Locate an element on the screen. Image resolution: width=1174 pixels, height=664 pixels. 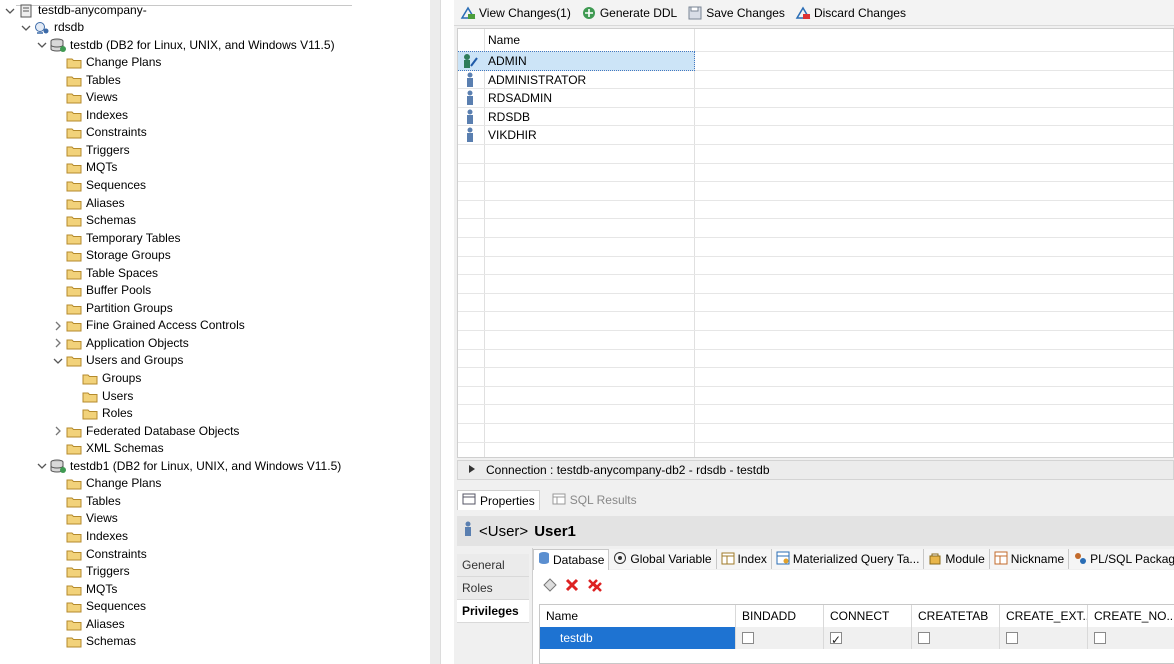
privilege-cell is located at coordinates (780, 638).